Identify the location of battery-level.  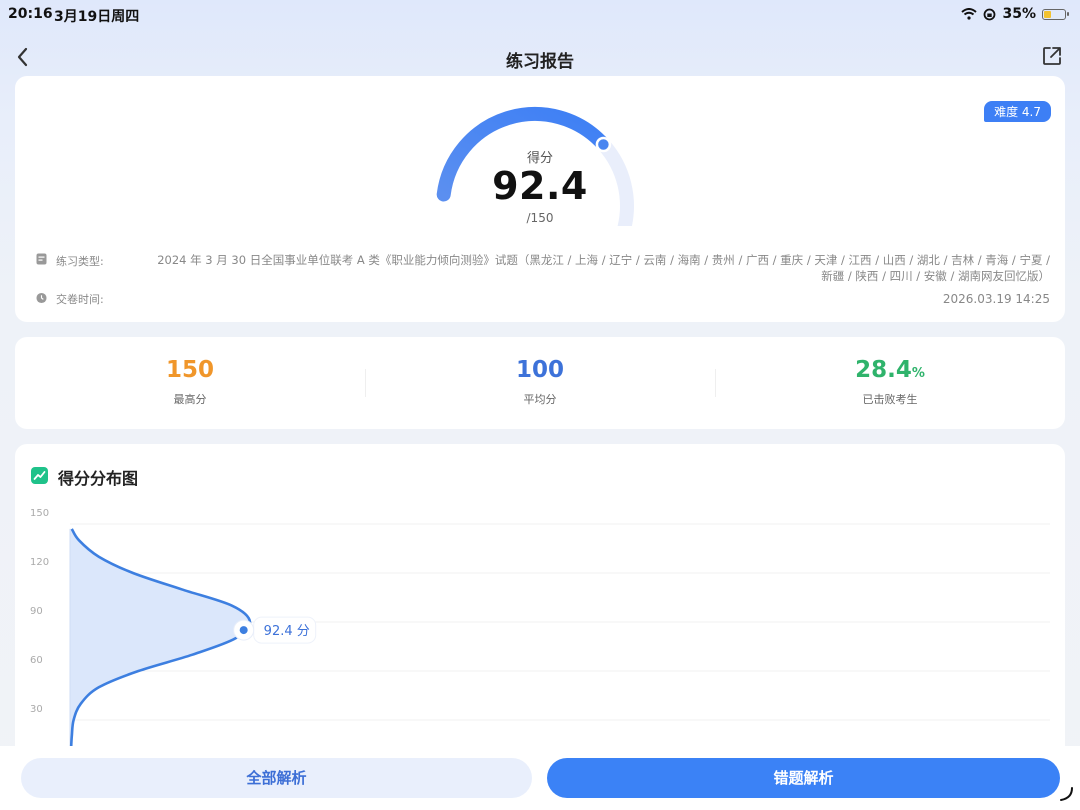
(1047, 14).